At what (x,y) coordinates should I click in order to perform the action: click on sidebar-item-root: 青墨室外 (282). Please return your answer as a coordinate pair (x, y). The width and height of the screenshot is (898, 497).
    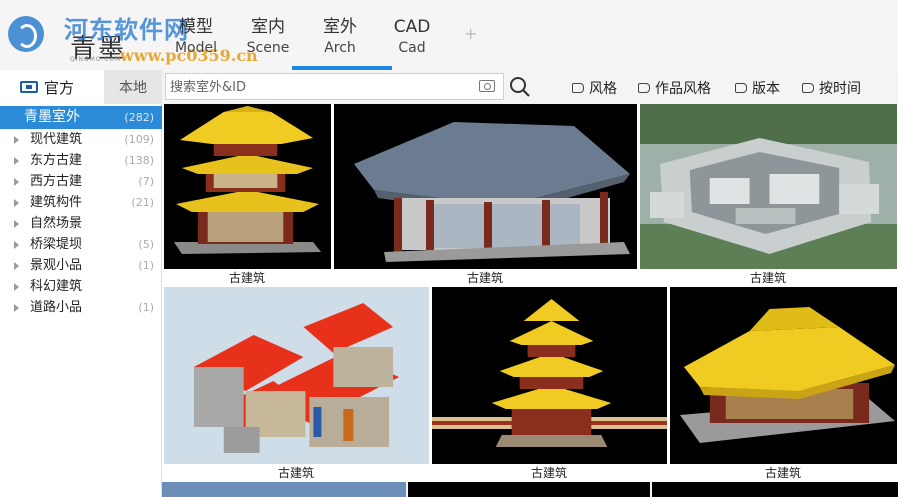
    Looking at the image, I should click on (81, 117).